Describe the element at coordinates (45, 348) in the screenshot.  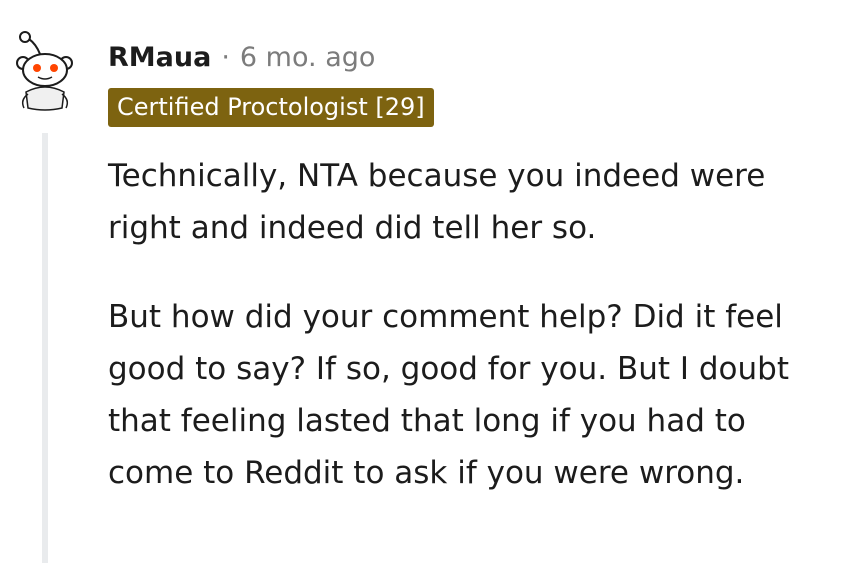
I see `thread-line` at that location.